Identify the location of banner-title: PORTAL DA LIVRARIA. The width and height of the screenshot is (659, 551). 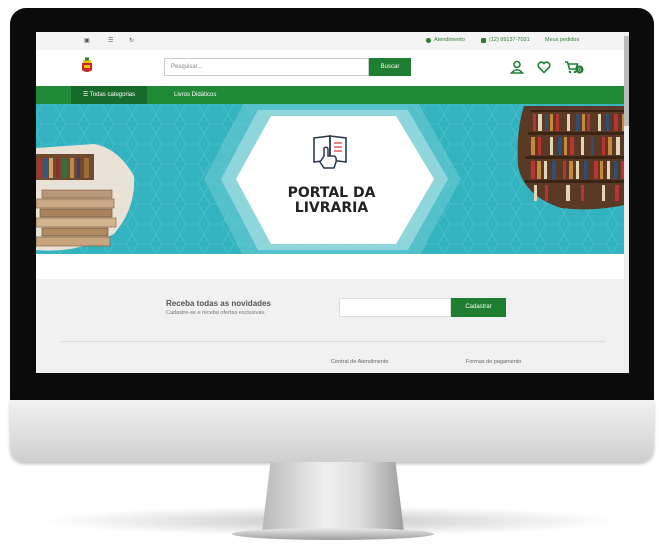
(331, 201).